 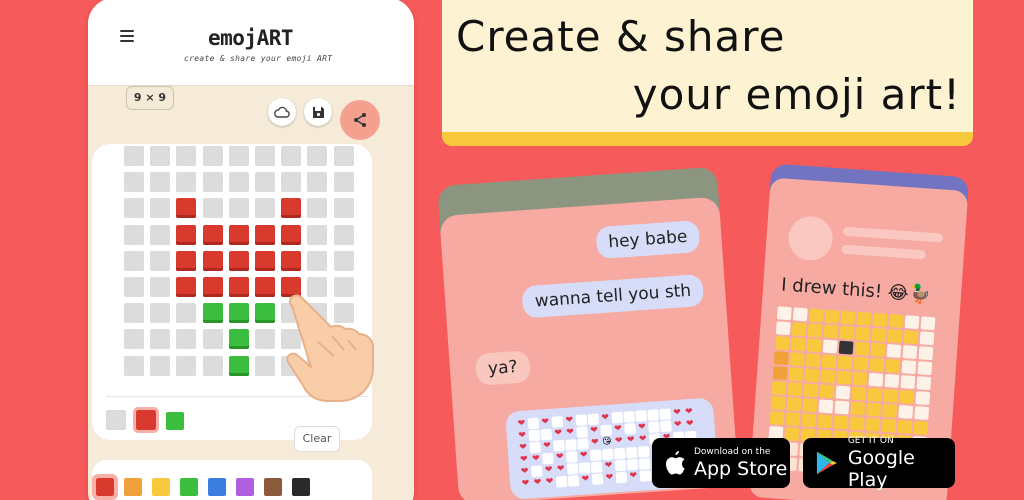 I want to click on recent-color-green, so click(x=175, y=421).